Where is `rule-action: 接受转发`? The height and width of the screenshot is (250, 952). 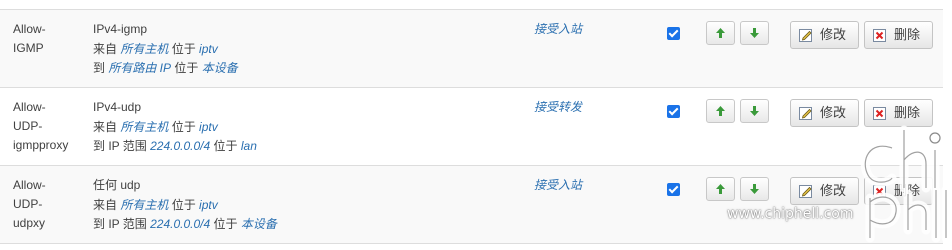 rule-action: 接受转发 is located at coordinates (558, 107).